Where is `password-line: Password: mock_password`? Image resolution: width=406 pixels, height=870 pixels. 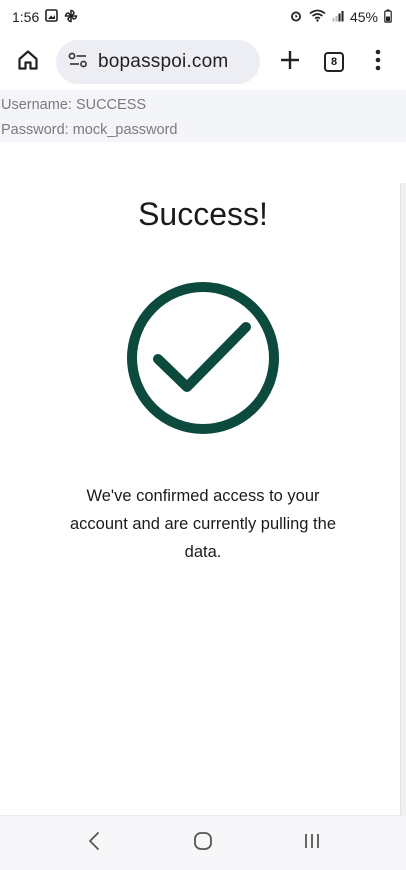 password-line: Password: mock_password is located at coordinates (89, 130).